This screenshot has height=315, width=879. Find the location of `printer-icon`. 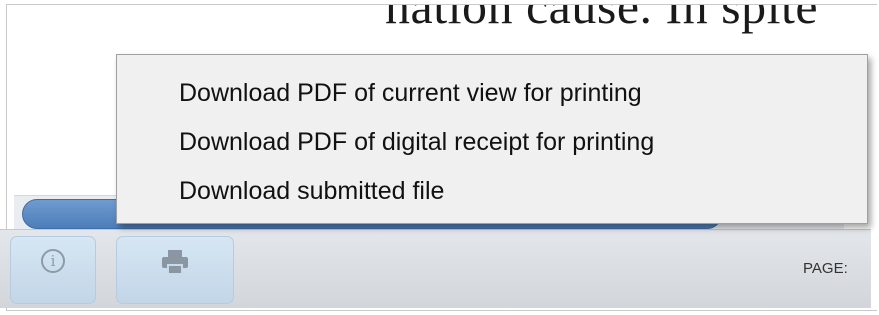

printer-icon is located at coordinates (175, 264).